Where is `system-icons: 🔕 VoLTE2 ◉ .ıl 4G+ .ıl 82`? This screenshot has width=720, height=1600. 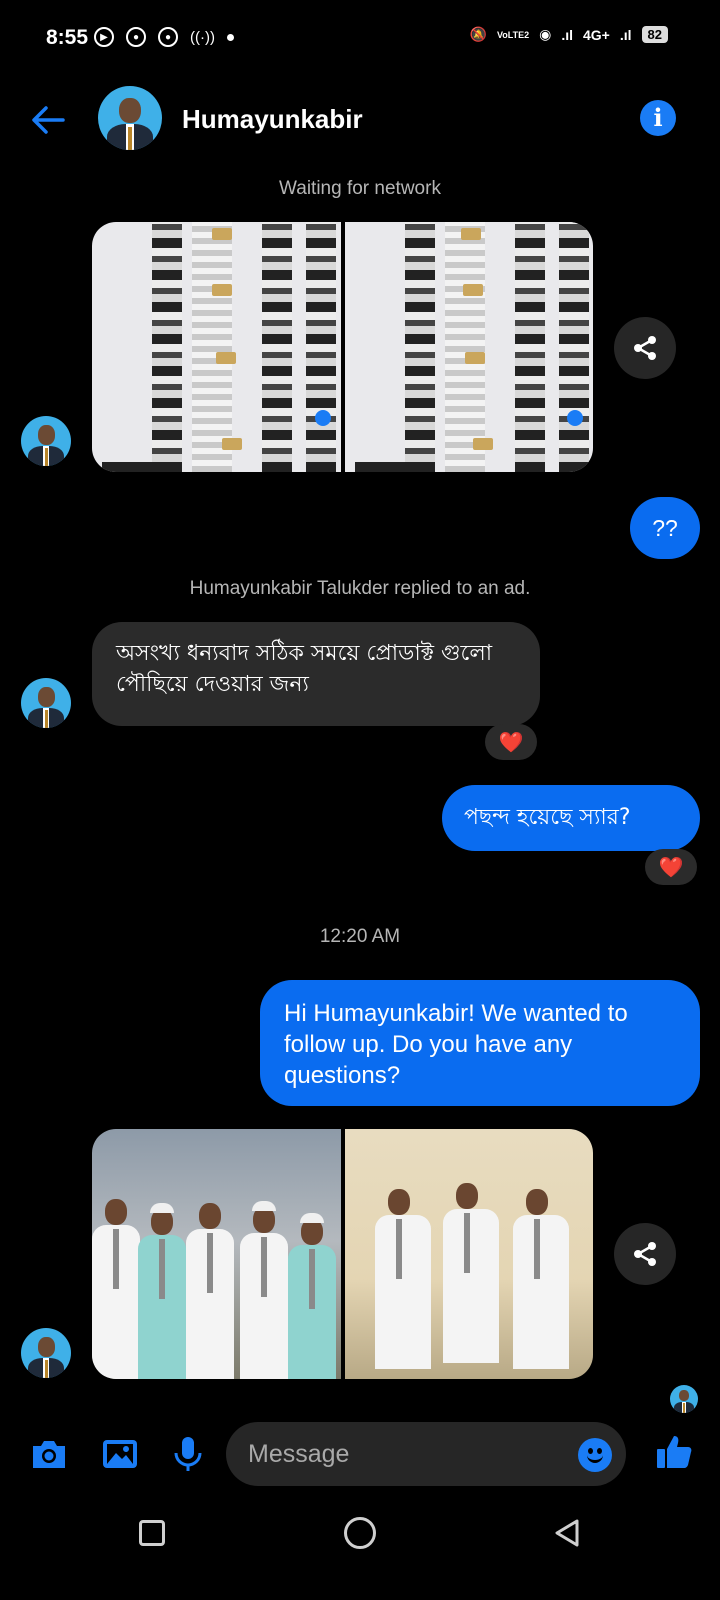 system-icons: 🔕 VoLTE2 ◉ .ıl 4G+ .ıl 82 is located at coordinates (568, 34).